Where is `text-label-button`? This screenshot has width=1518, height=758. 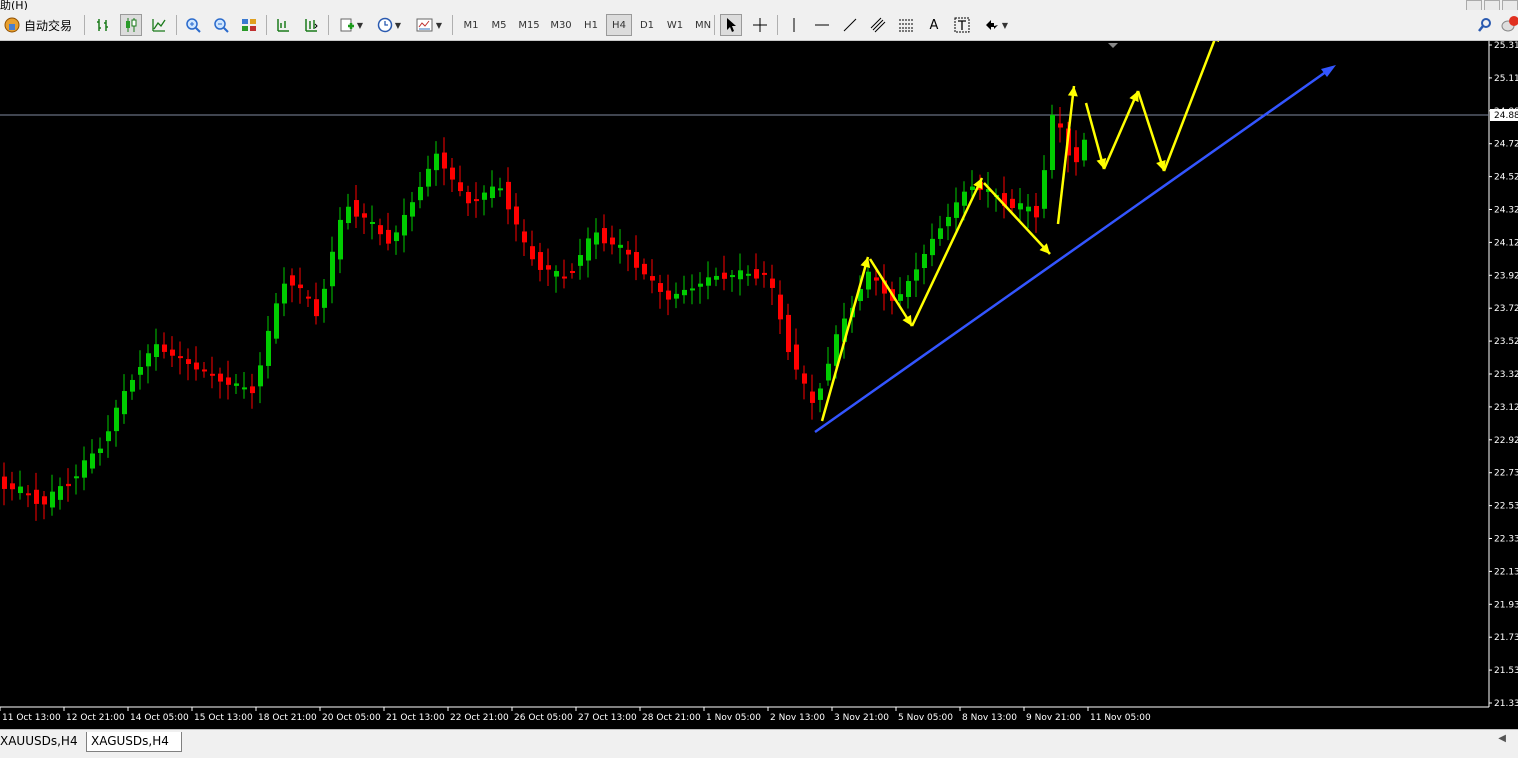
text-label-button is located at coordinates (962, 25).